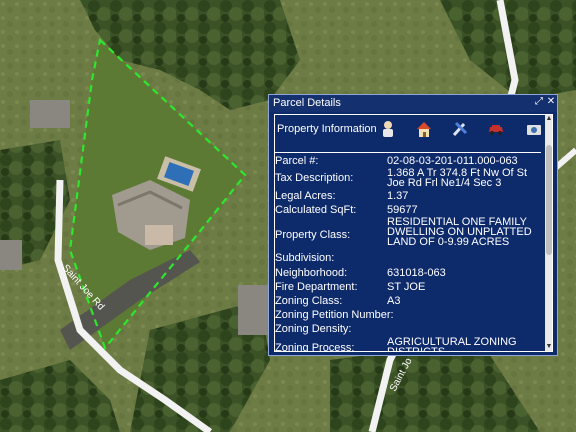 This screenshot has width=576, height=432. I want to click on neighborhood-value: 631018-063, so click(416, 273).